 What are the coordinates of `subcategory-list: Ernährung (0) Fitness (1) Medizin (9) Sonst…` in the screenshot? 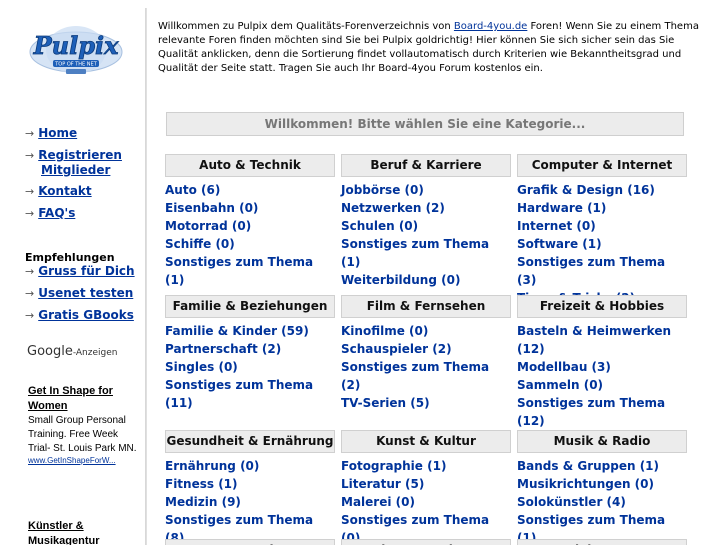 It's located at (250, 501).